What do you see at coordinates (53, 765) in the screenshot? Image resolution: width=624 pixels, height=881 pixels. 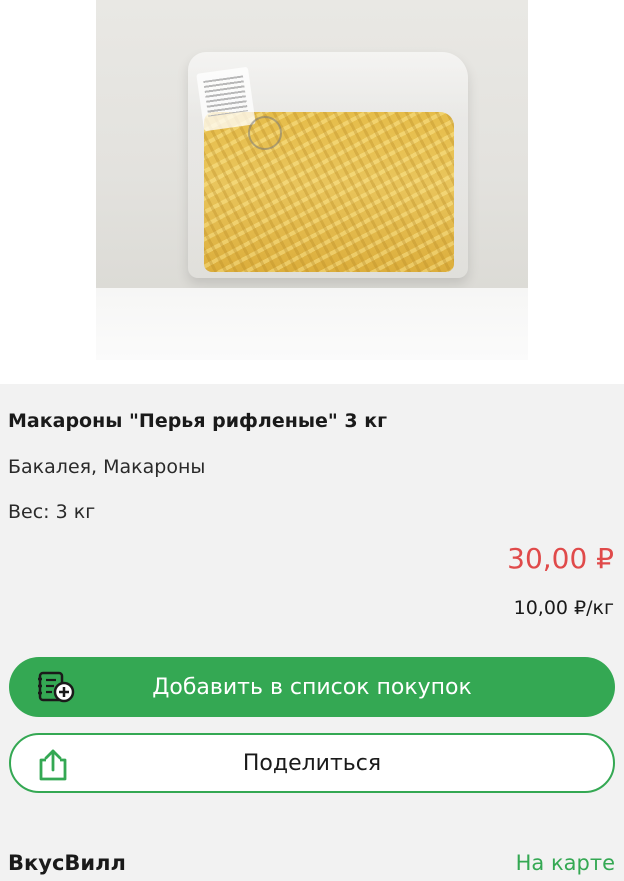 I see `share-icon` at bounding box center [53, 765].